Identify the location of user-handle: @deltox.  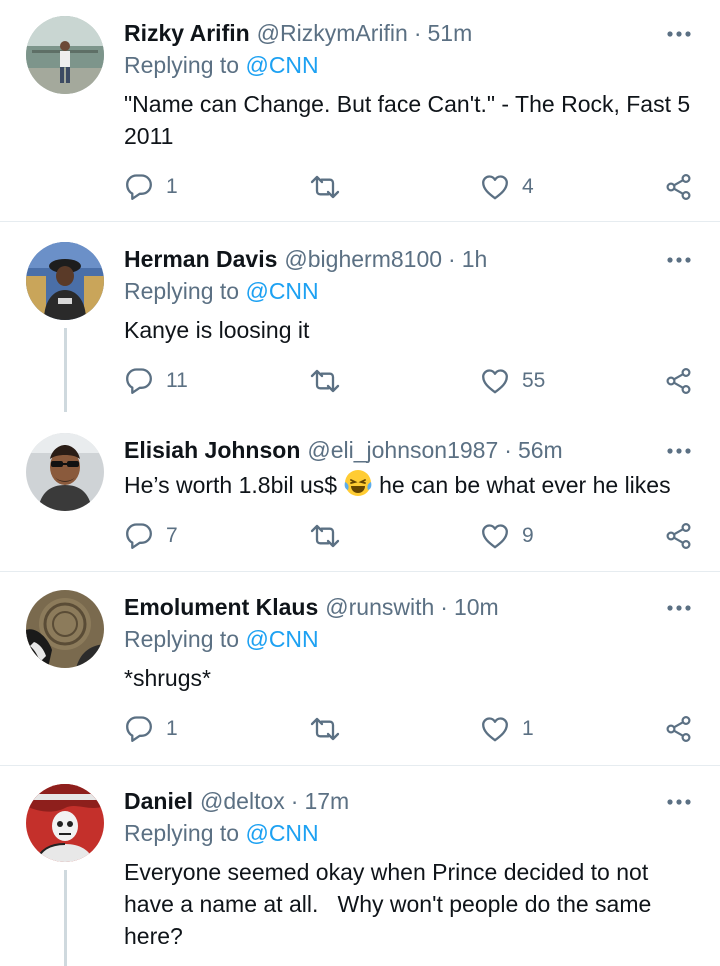
(242, 801).